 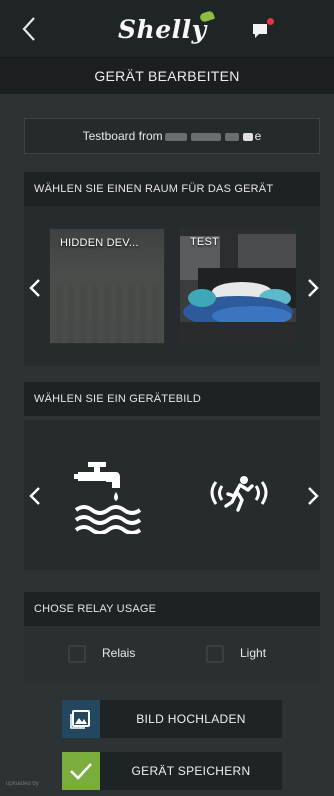 I want to click on motion-sensor-icon, so click(x=239, y=494).